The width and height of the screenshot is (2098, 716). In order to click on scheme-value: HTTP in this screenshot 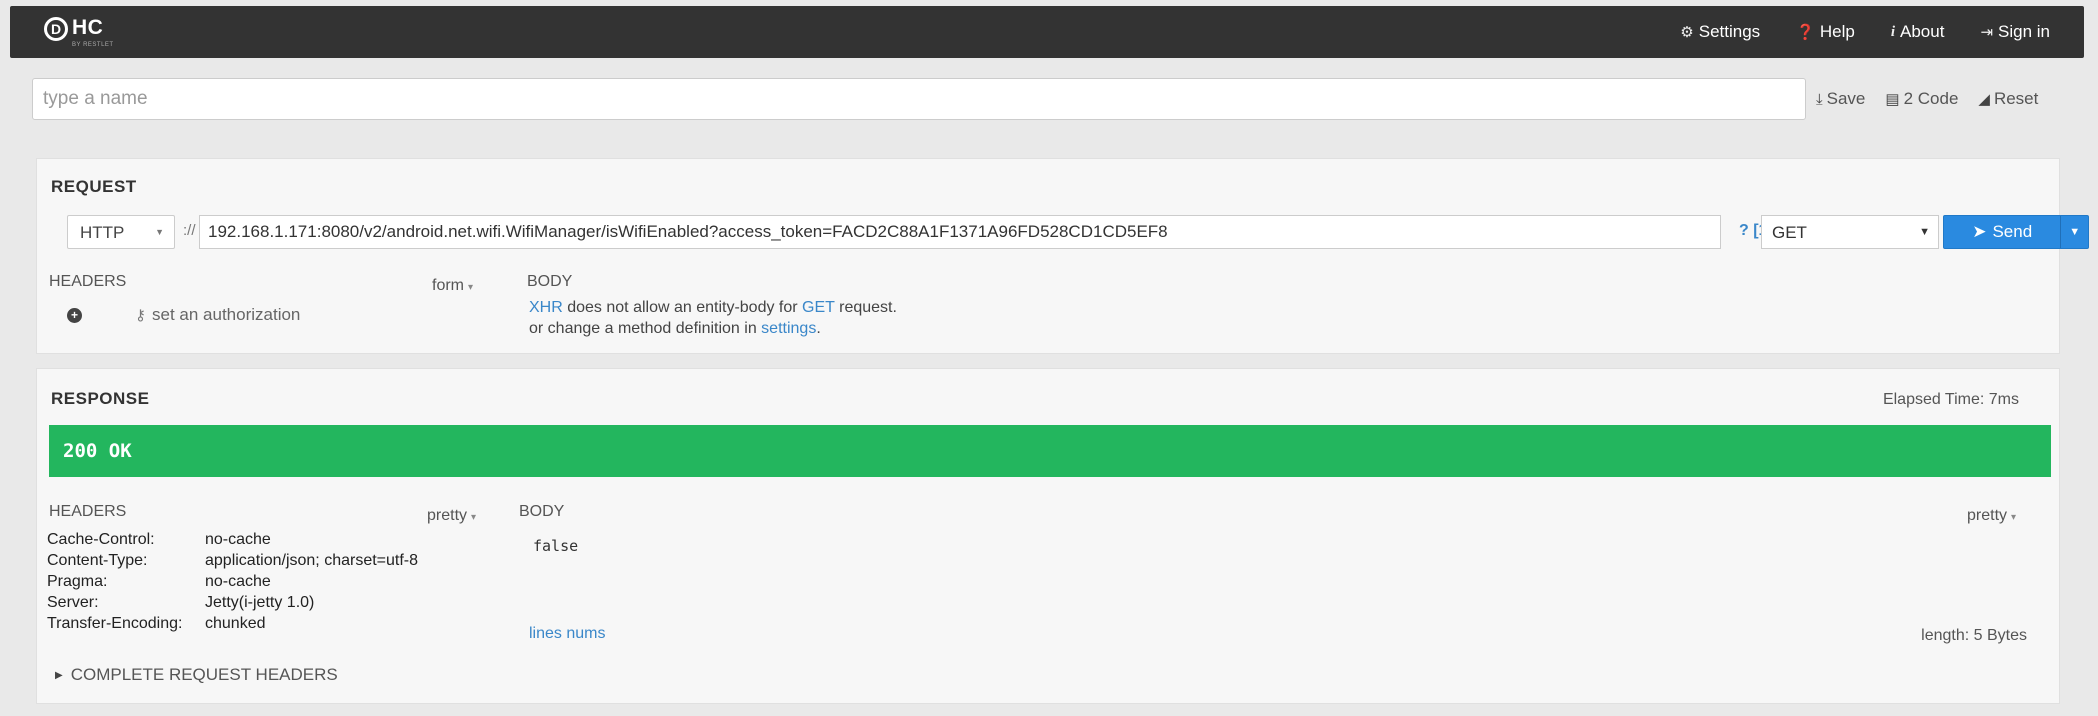, I will do `click(102, 232)`.